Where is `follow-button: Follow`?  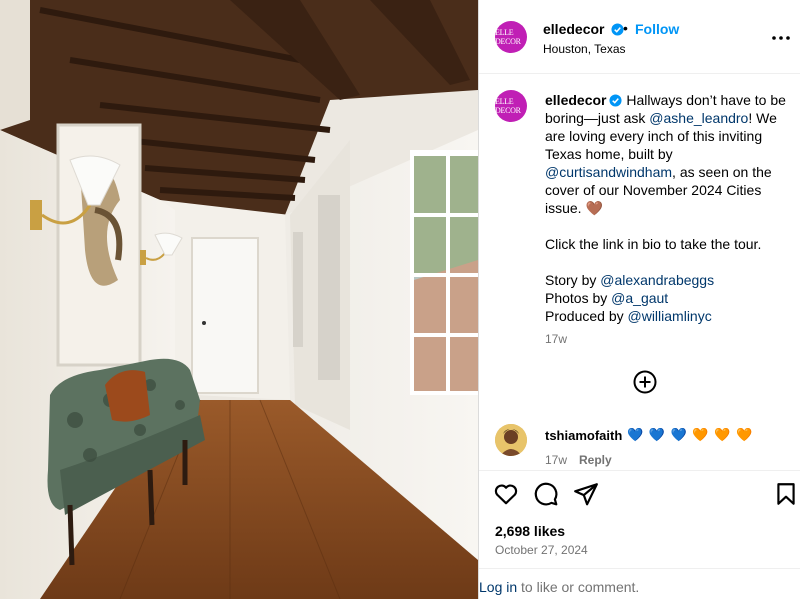
follow-button: Follow is located at coordinates (657, 29).